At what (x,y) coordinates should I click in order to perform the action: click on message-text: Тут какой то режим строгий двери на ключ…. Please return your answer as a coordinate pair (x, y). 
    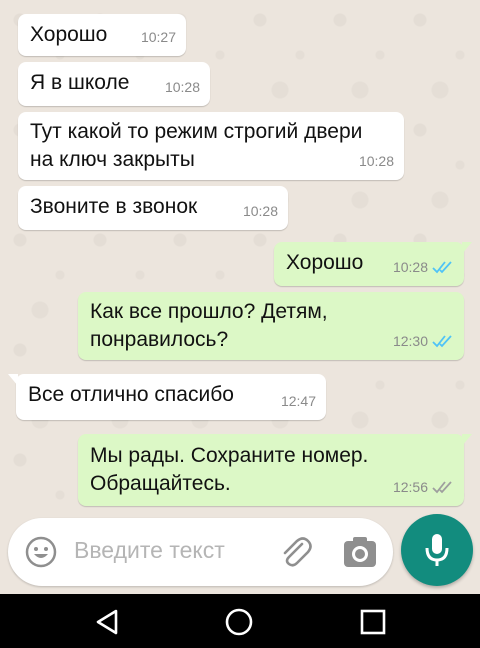
    Looking at the image, I should click on (196, 145).